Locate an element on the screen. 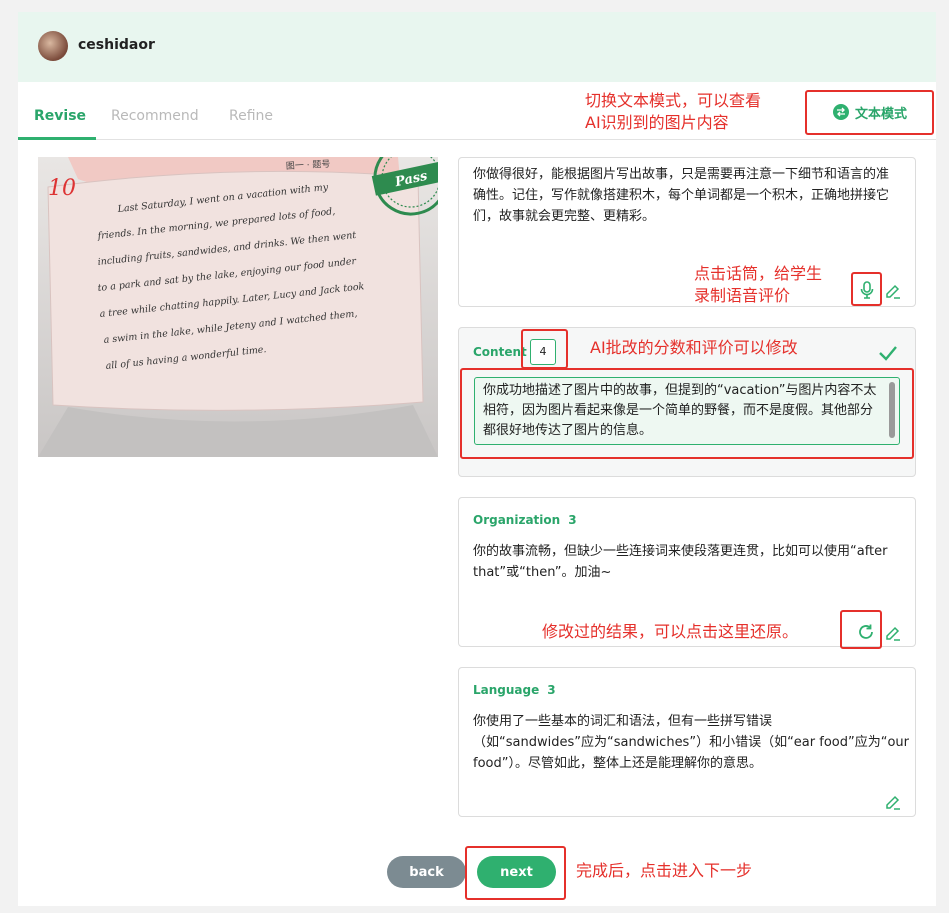 Image resolution: width=949 pixels, height=913 pixels. next-button: next is located at coordinates (516, 872).